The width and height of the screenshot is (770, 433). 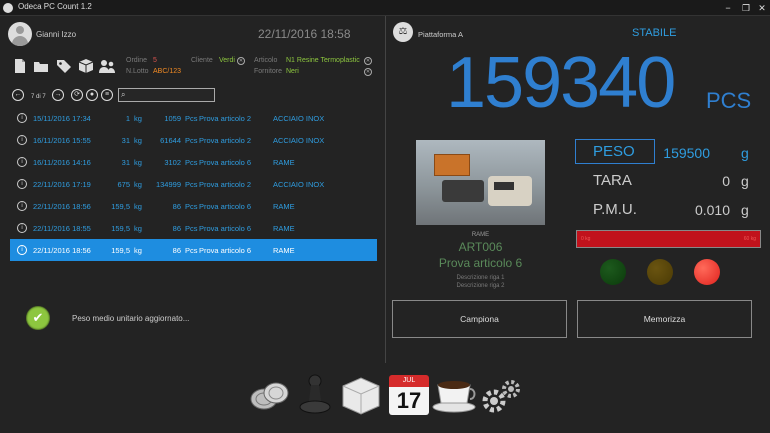 What do you see at coordinates (456, 396) in the screenshot?
I see `coffee-cup-icon` at bounding box center [456, 396].